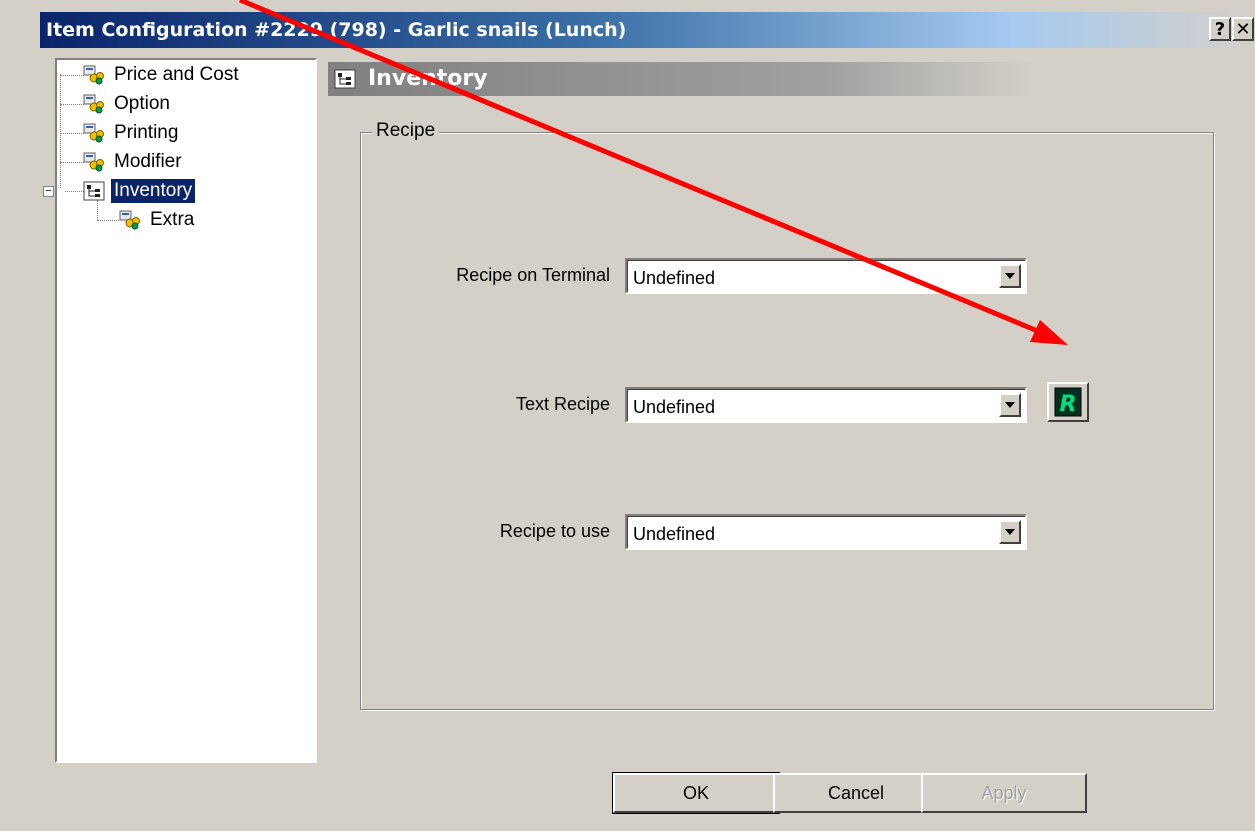 The image size is (1255, 831). I want to click on tree-item-extra: Extra, so click(158, 220).